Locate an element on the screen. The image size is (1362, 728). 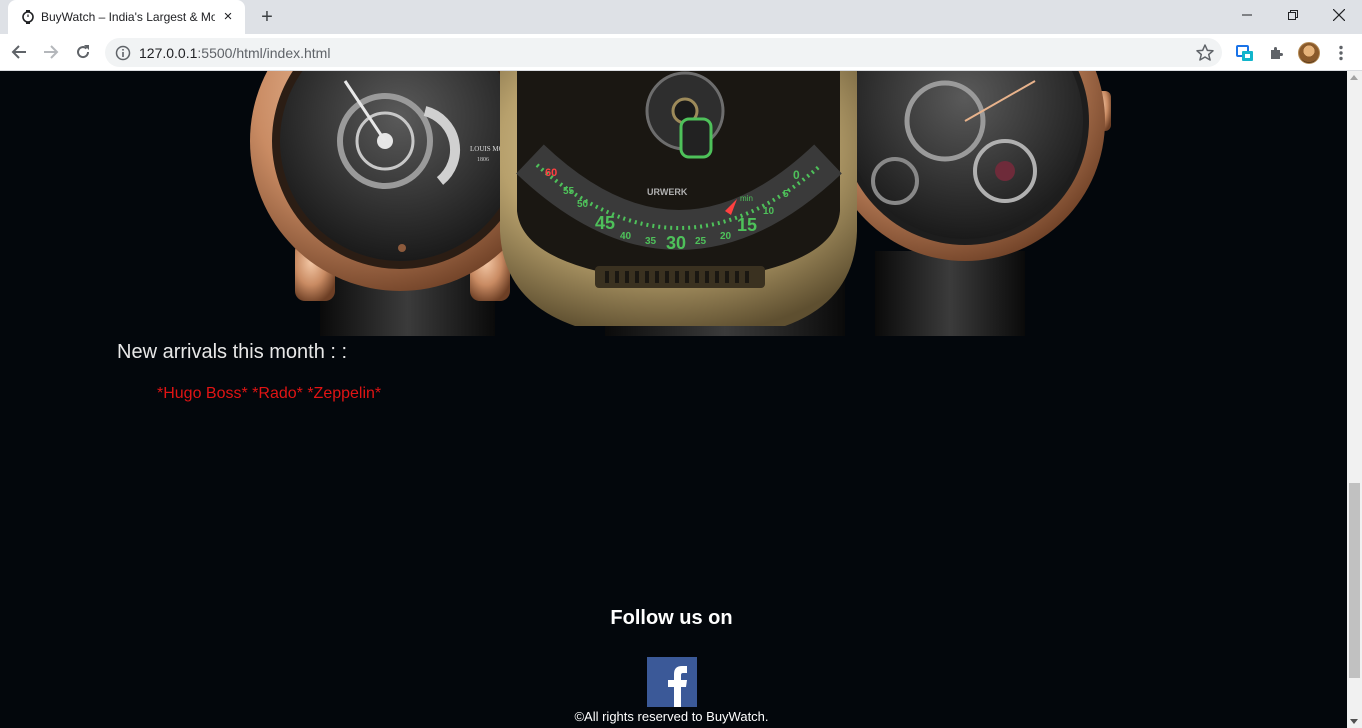
dial-numeral: 10 is located at coordinates (769, 211).